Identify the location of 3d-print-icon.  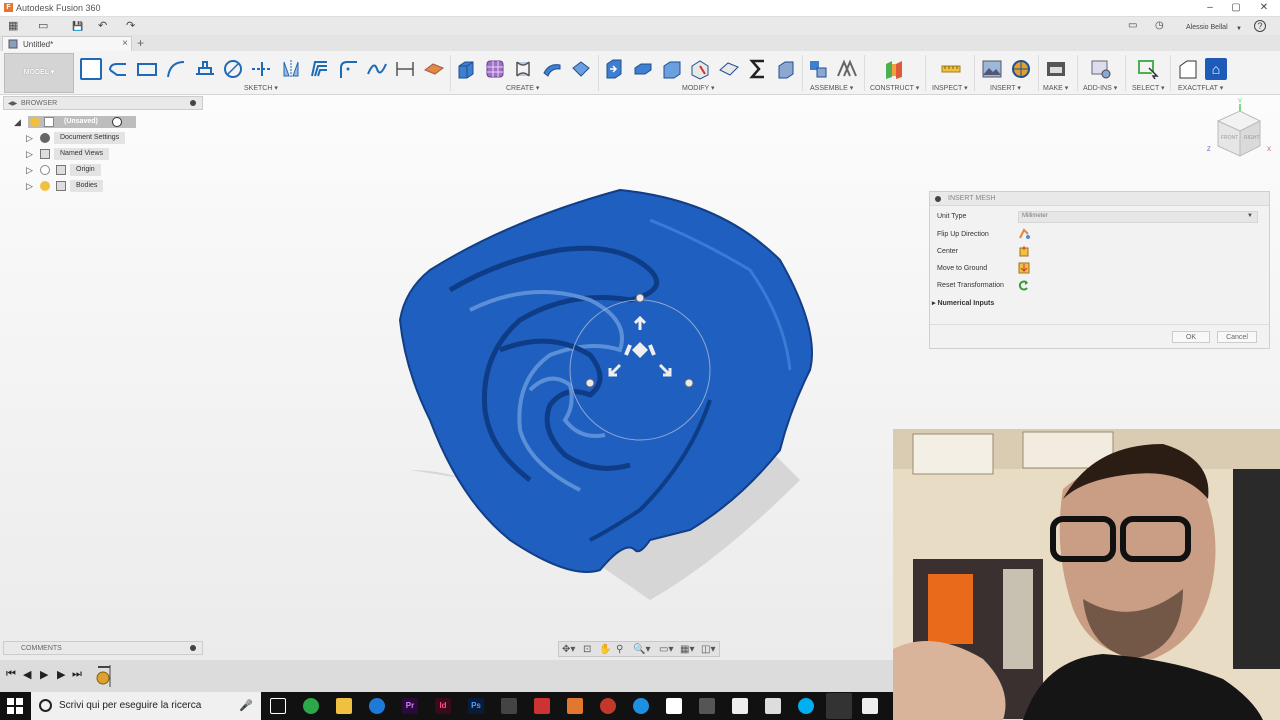
(1056, 69).